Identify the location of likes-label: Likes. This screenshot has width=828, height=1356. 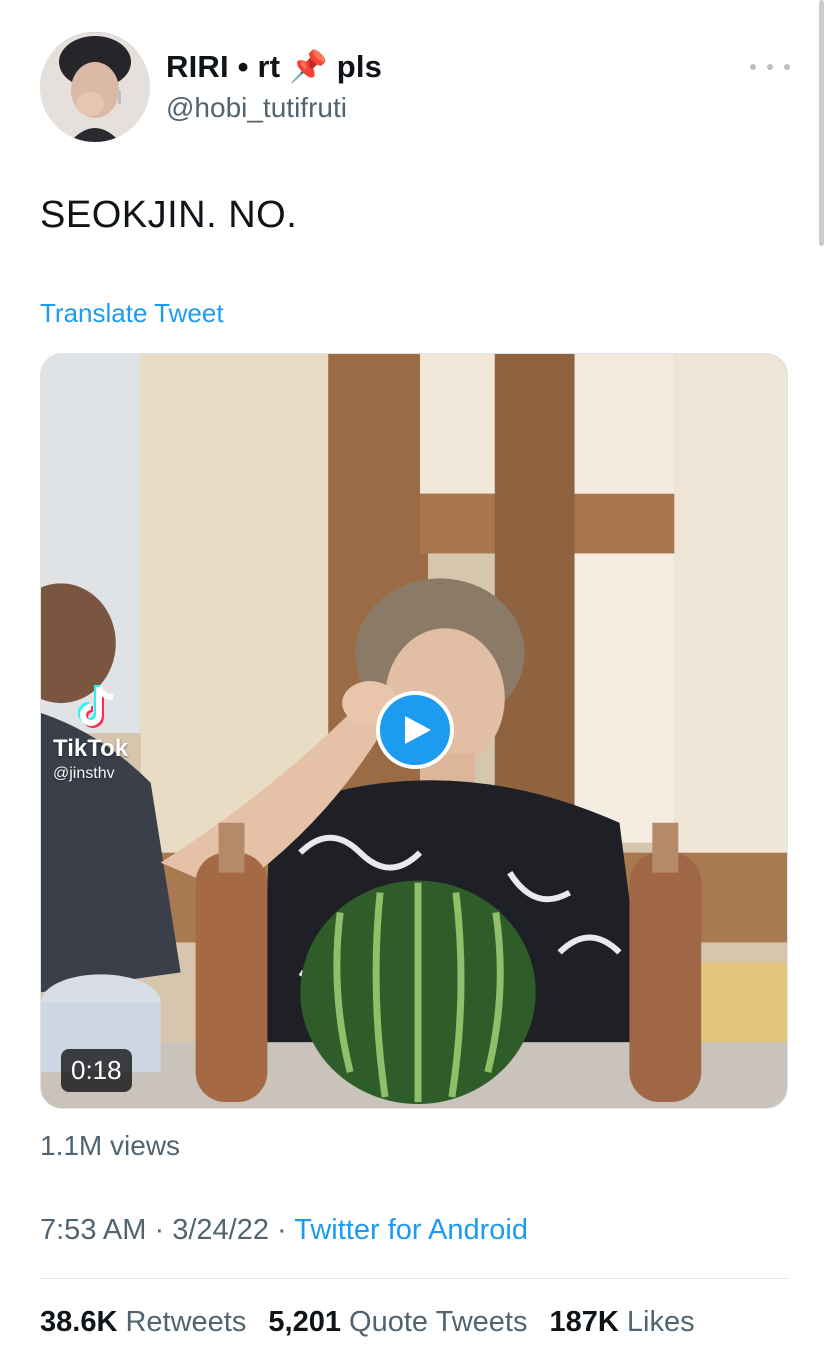
(660, 1322).